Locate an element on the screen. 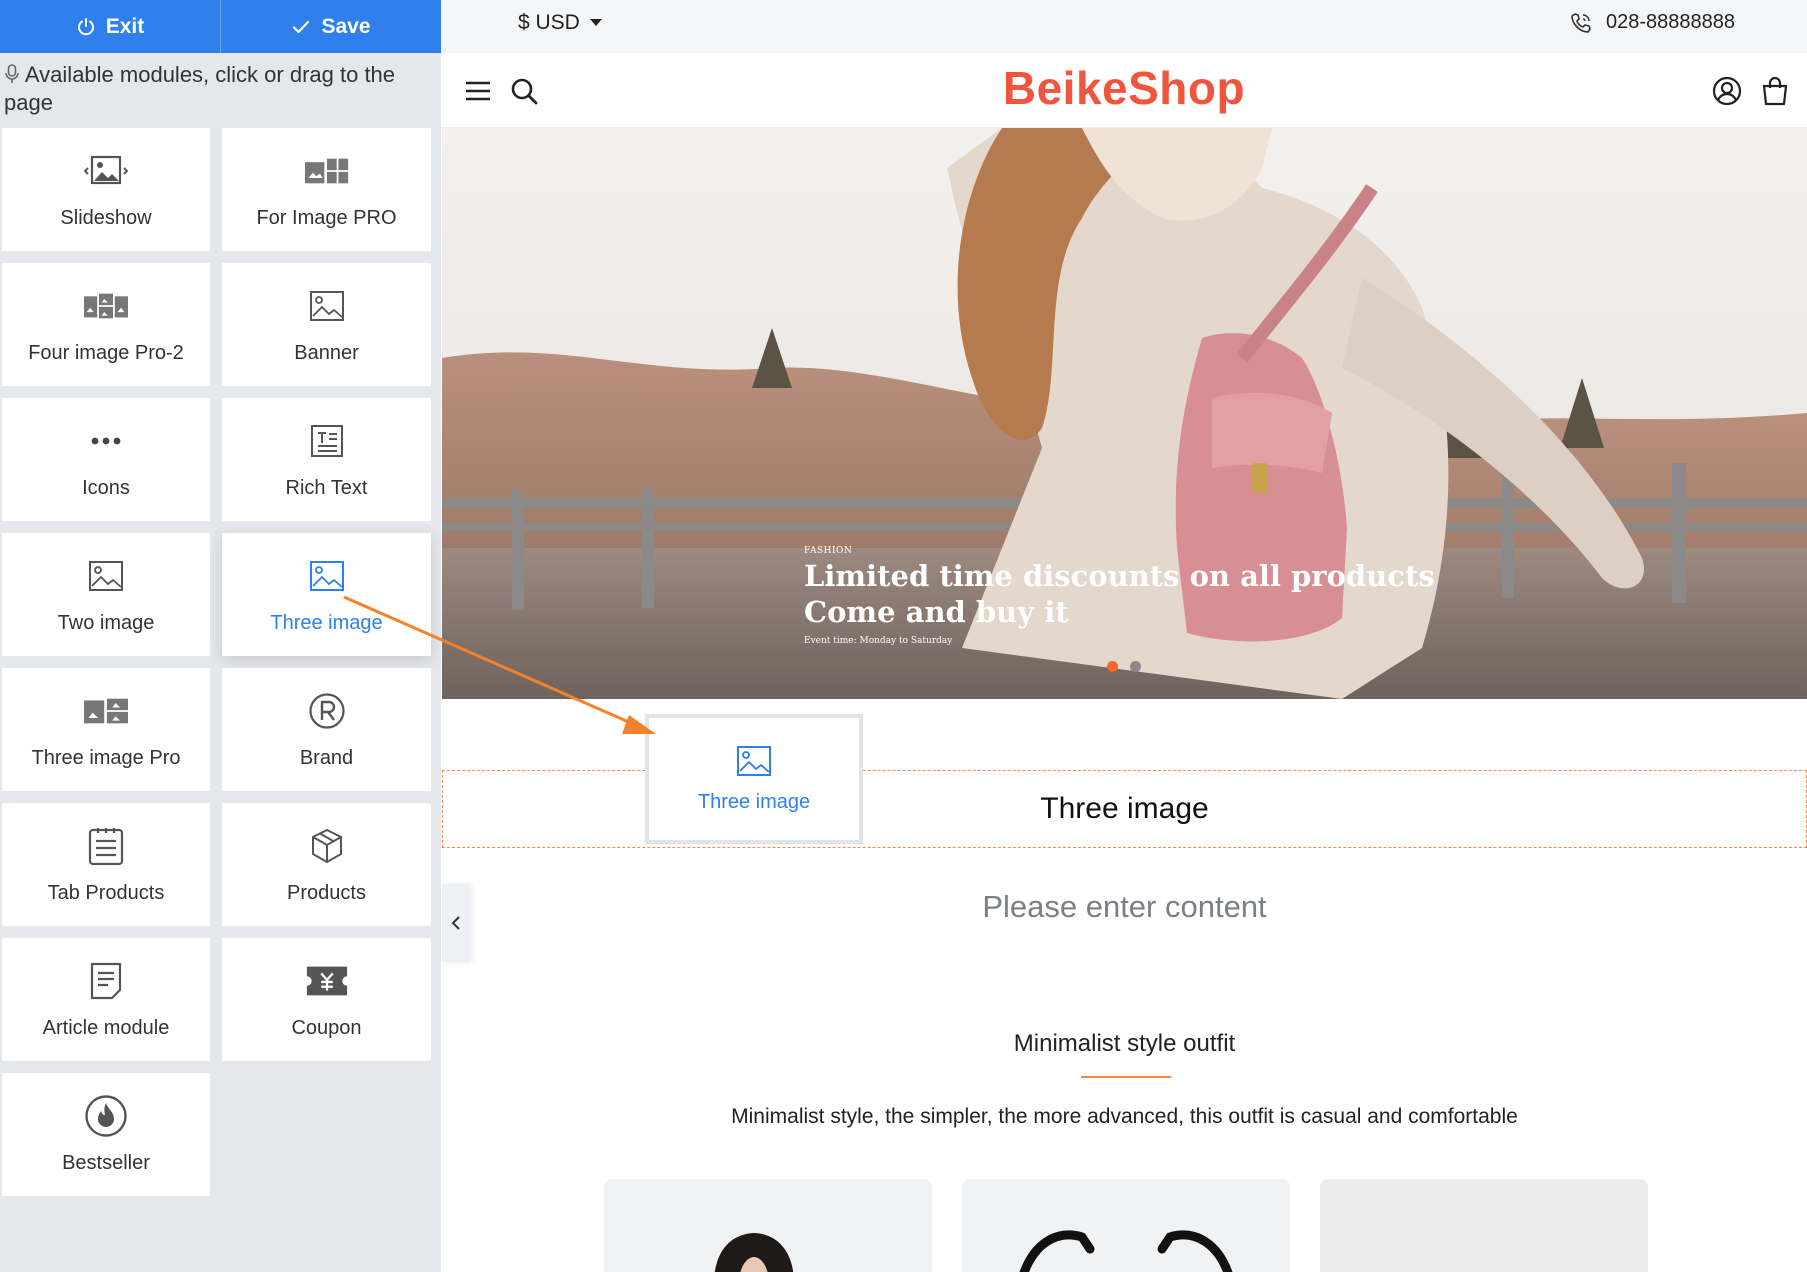 The image size is (1807, 1272). module-label: Four image Pro-2 is located at coordinates (106, 353).